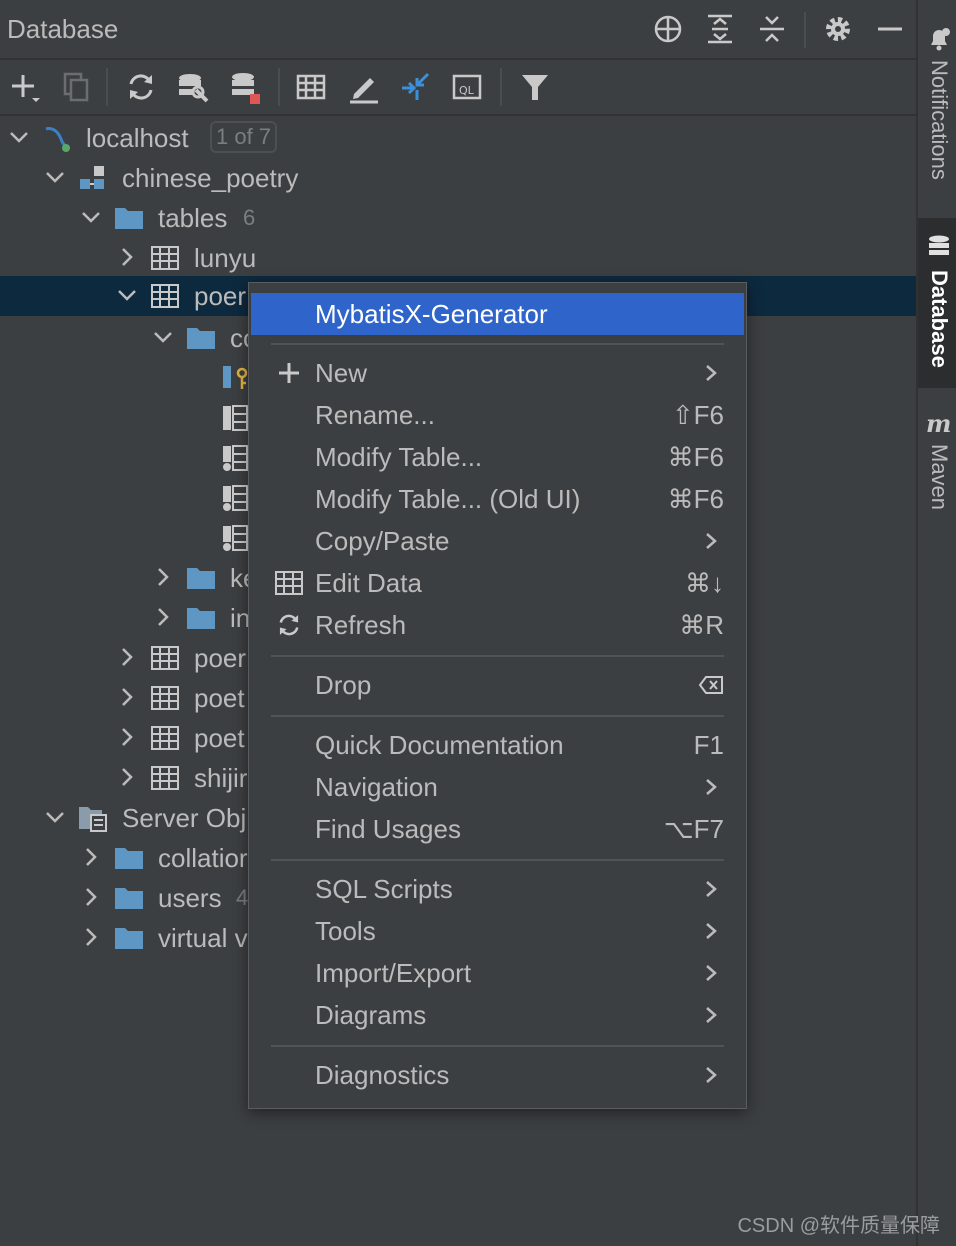  Describe the element at coordinates (697, 415) in the screenshot. I see `menu-item-shortcut: ⇧F6` at that location.